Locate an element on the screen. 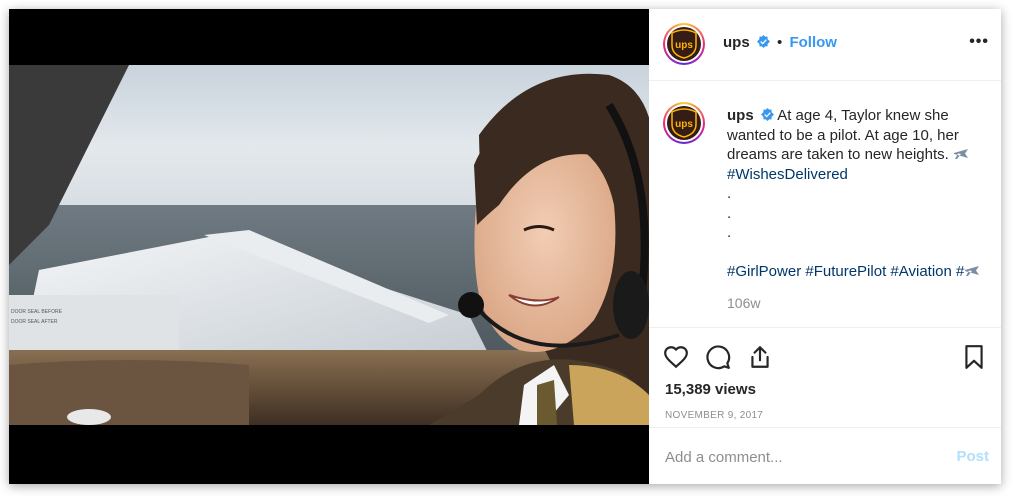  svg-text: DOOR SEAL BEFORE is located at coordinates (37, 312).